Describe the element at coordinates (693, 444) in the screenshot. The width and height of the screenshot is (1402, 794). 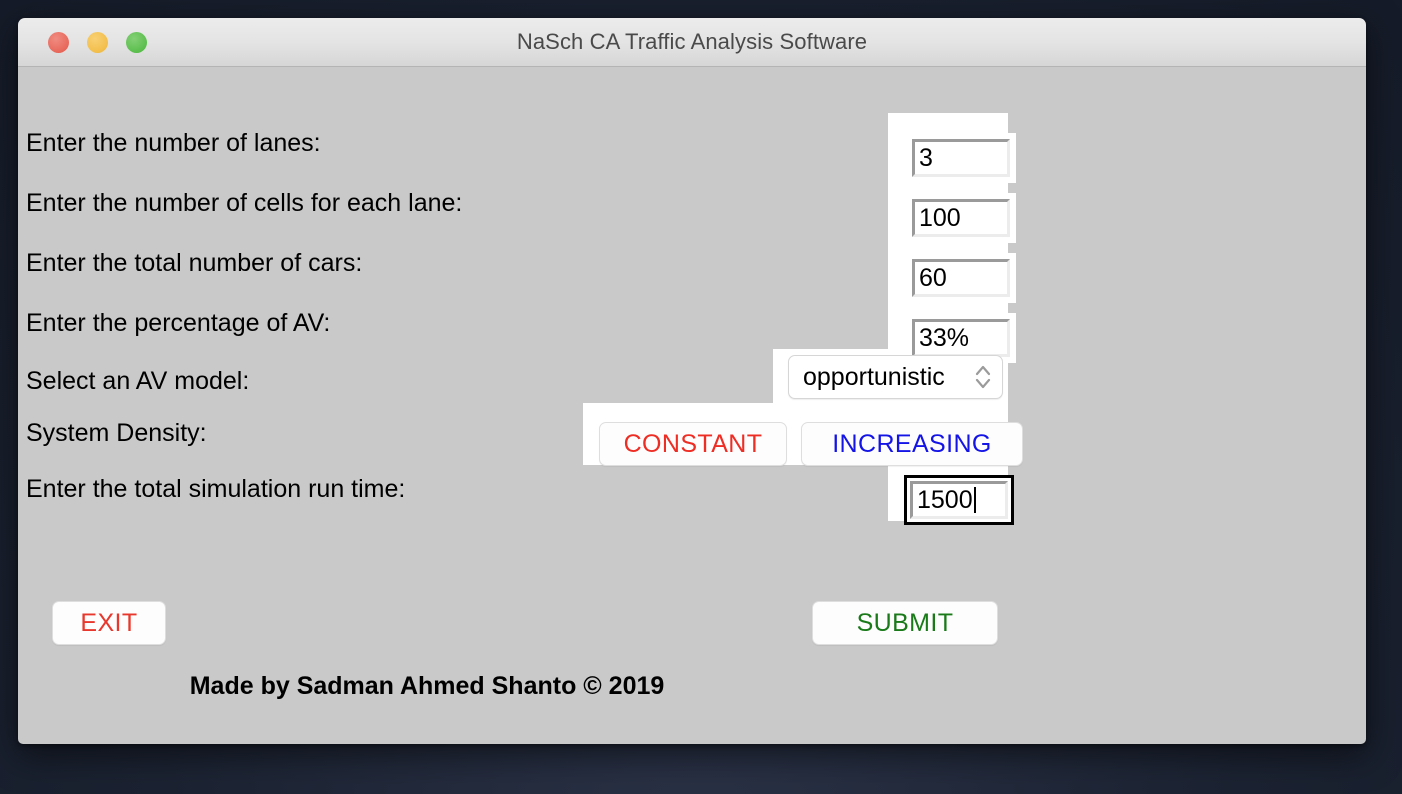
I see `button-density-constant: CONSTANT` at that location.